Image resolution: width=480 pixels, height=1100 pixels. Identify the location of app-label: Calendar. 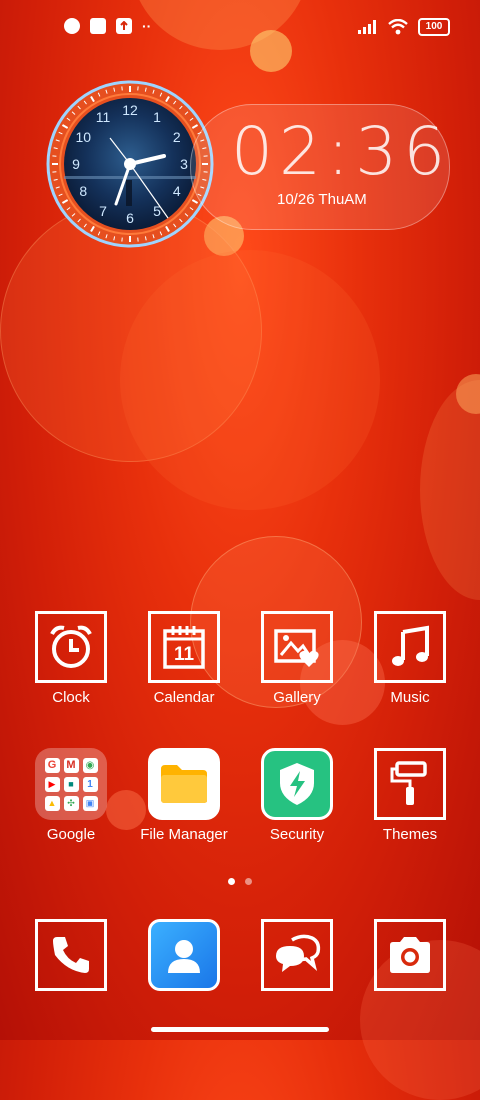
(184, 697).